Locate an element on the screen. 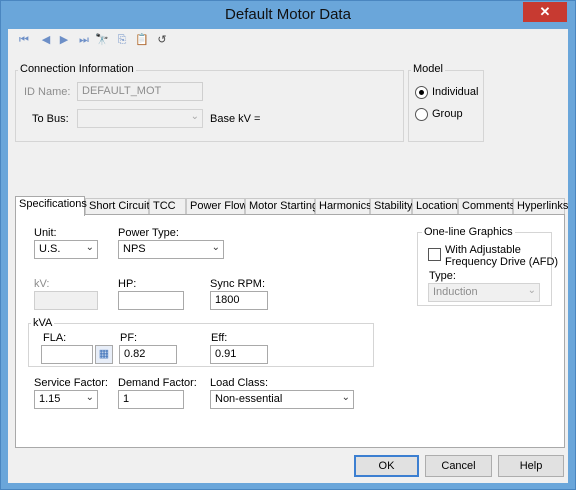  tab-comments: Comments is located at coordinates (486, 206).